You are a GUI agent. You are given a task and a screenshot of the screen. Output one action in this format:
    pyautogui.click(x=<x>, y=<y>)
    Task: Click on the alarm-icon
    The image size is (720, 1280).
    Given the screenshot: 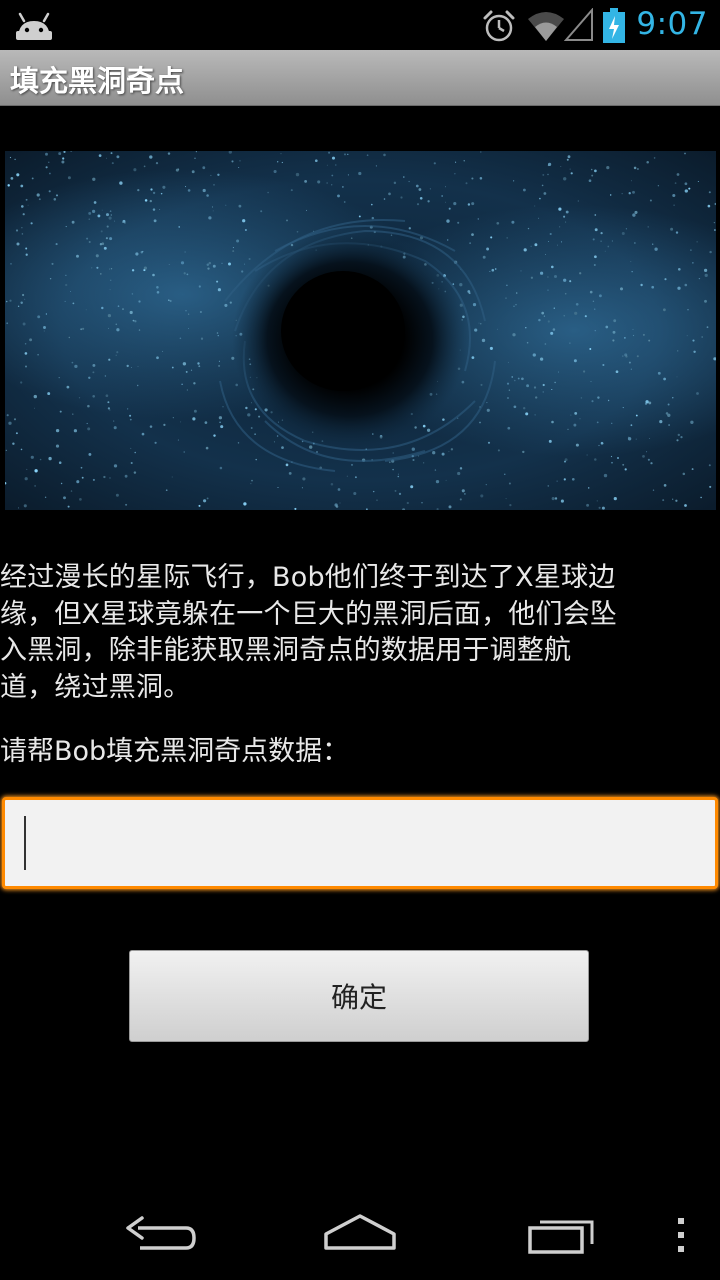 What is the action you would take?
    pyautogui.click(x=499, y=26)
    